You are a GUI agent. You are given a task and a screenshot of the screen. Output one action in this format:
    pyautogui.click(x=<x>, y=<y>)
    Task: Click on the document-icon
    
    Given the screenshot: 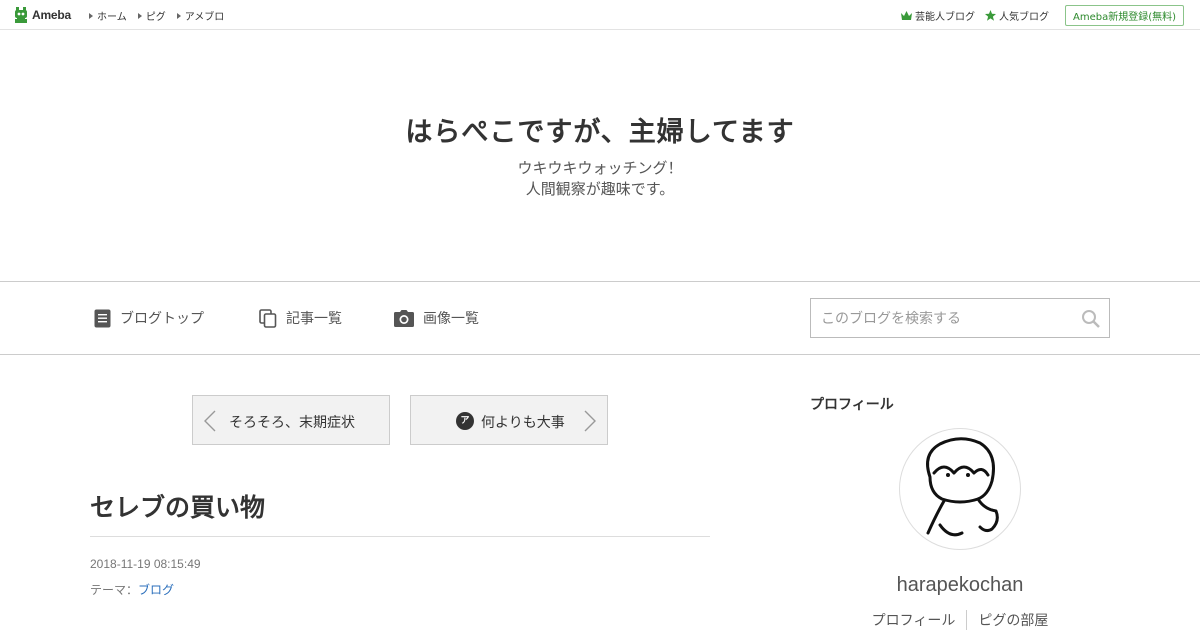 What is the action you would take?
    pyautogui.click(x=102, y=318)
    